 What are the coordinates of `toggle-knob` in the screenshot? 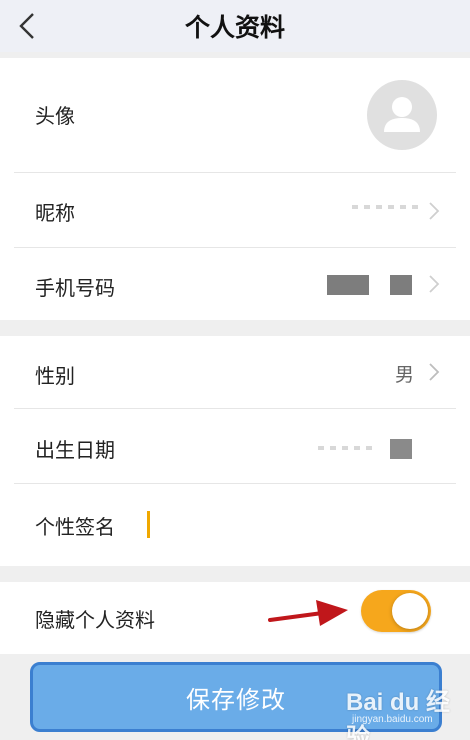 It's located at (410, 611).